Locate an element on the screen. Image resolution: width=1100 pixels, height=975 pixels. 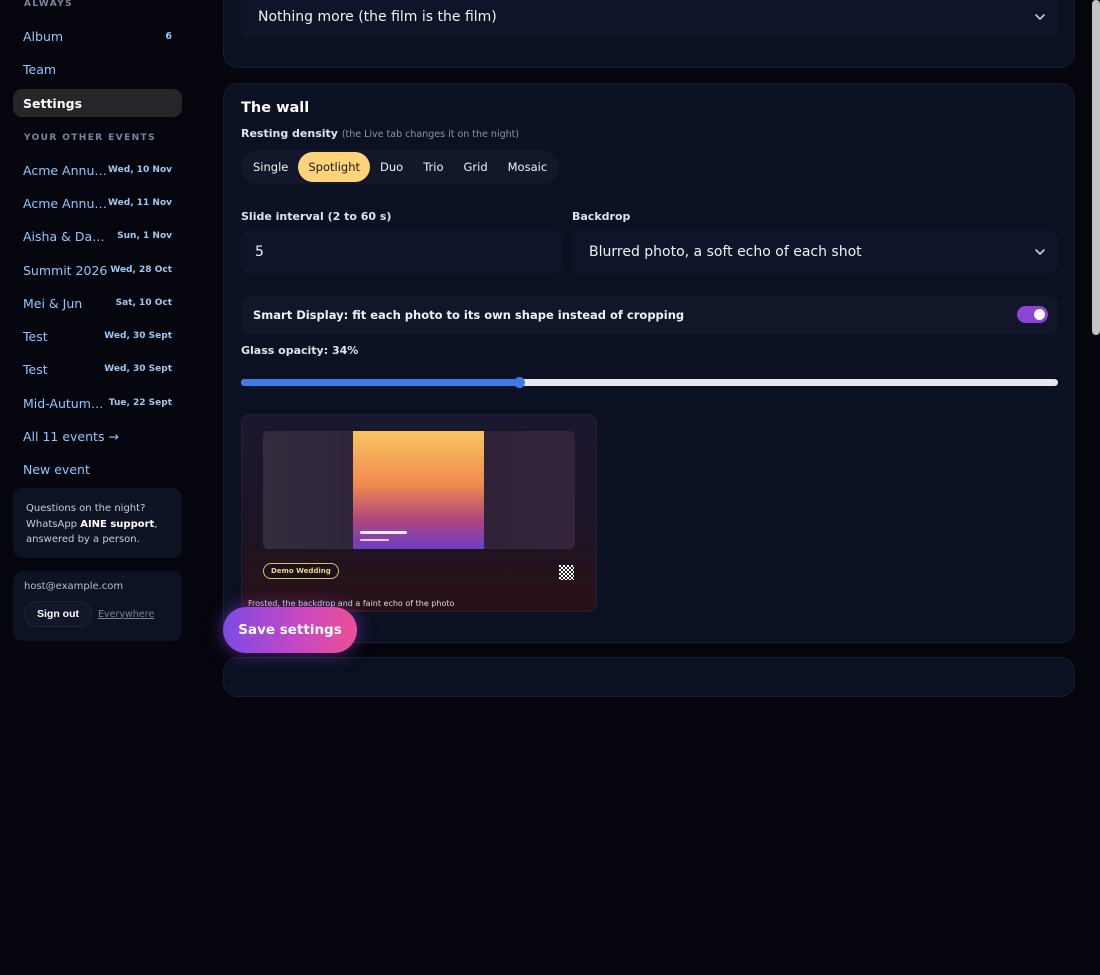
event-item: Acme Annual Summit Wed, 11 Nov is located at coordinates (97, 203).